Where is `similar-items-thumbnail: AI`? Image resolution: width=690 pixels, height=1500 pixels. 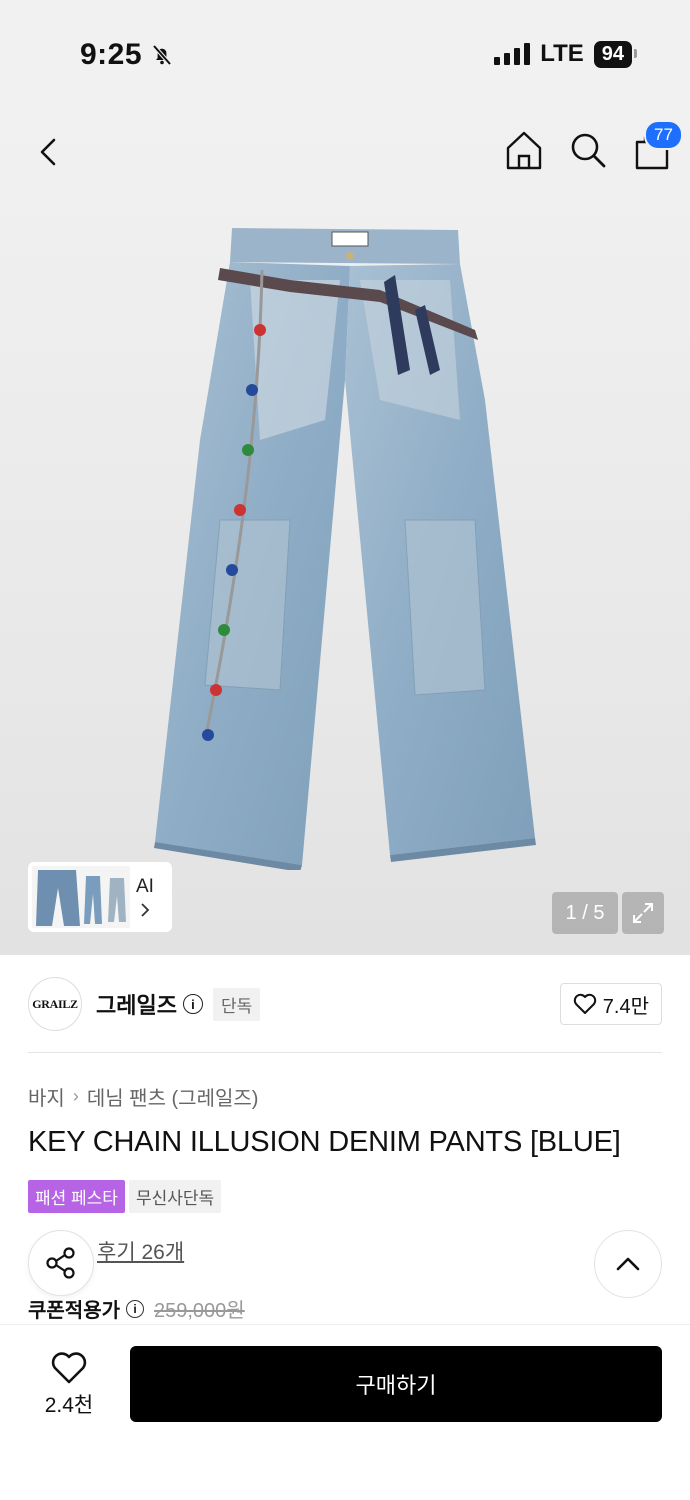 similar-items-thumbnail: AI is located at coordinates (100, 897).